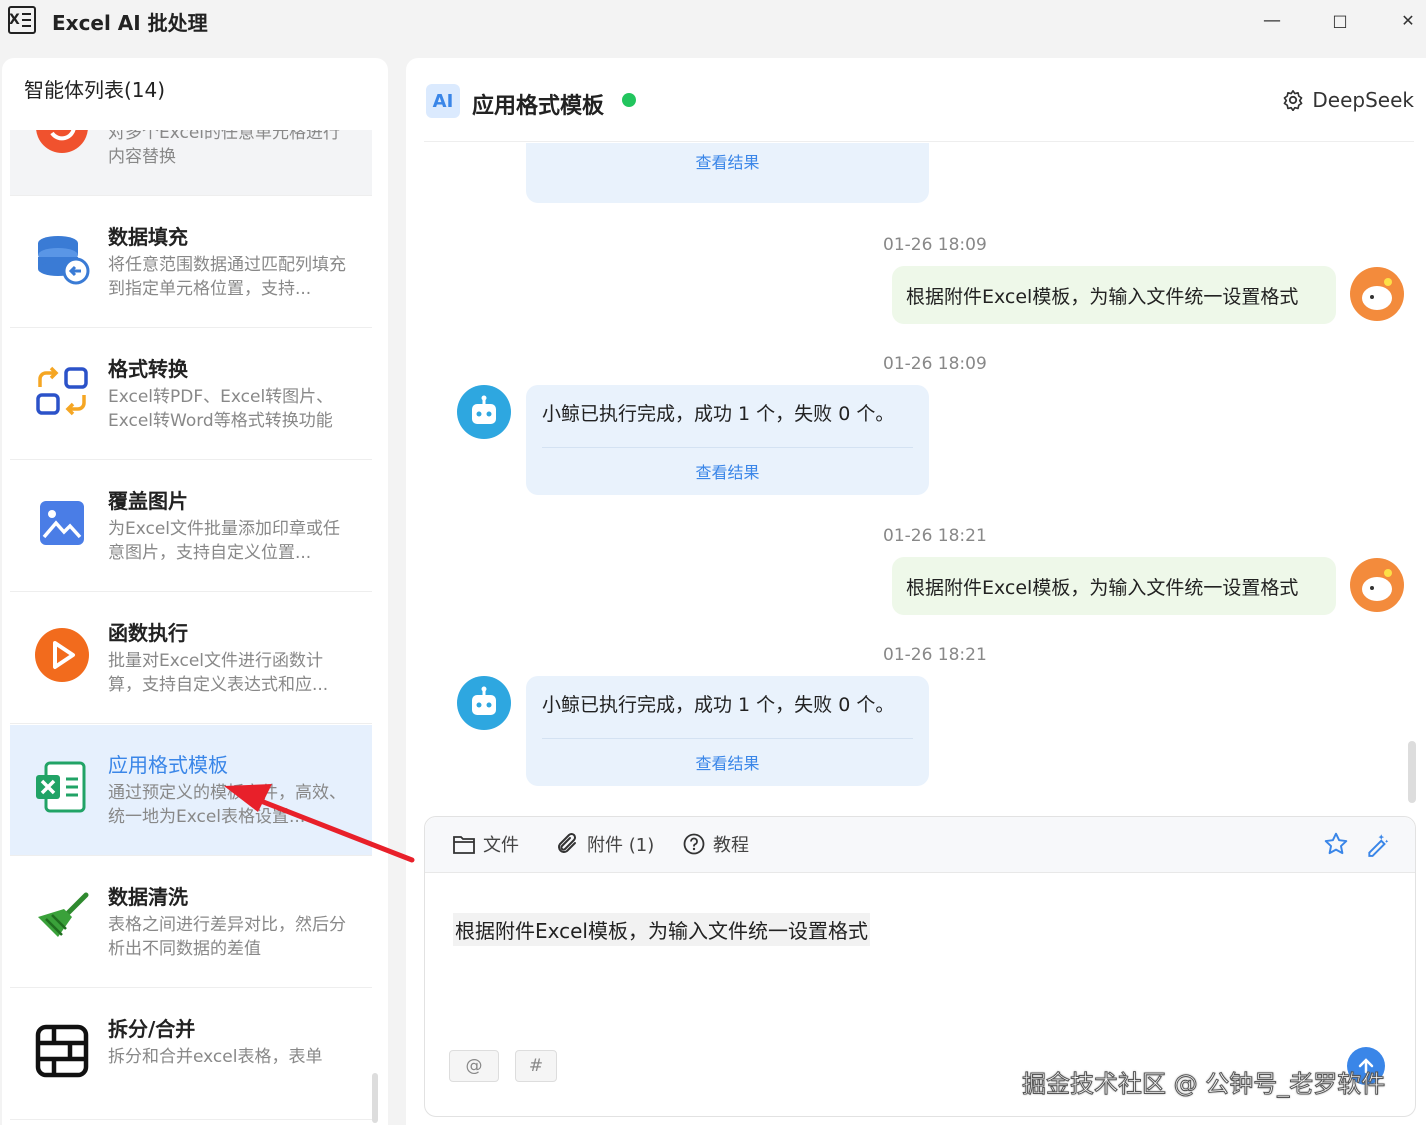  What do you see at coordinates (95, 90) in the screenshot?
I see `agent-list-header: 智能体列表(14)` at bounding box center [95, 90].